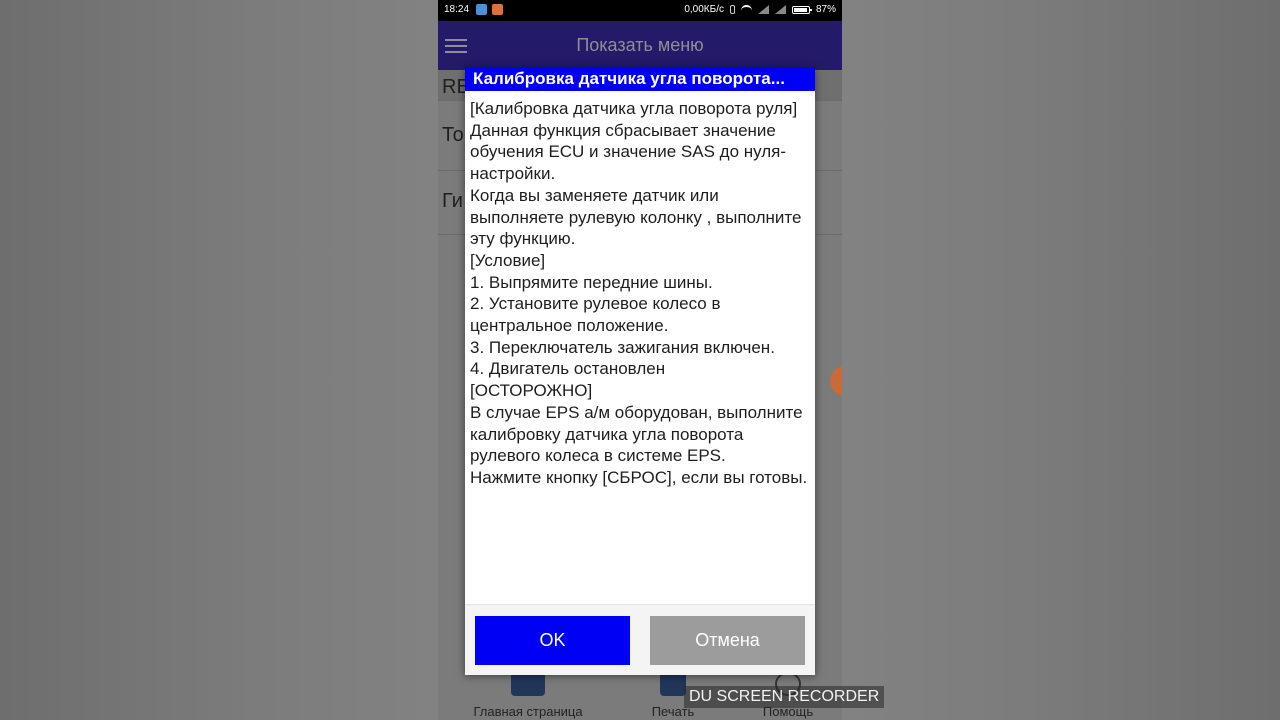 The width and height of the screenshot is (1280, 720). What do you see at coordinates (732, 9) in the screenshot?
I see `bluetooth-icon` at bounding box center [732, 9].